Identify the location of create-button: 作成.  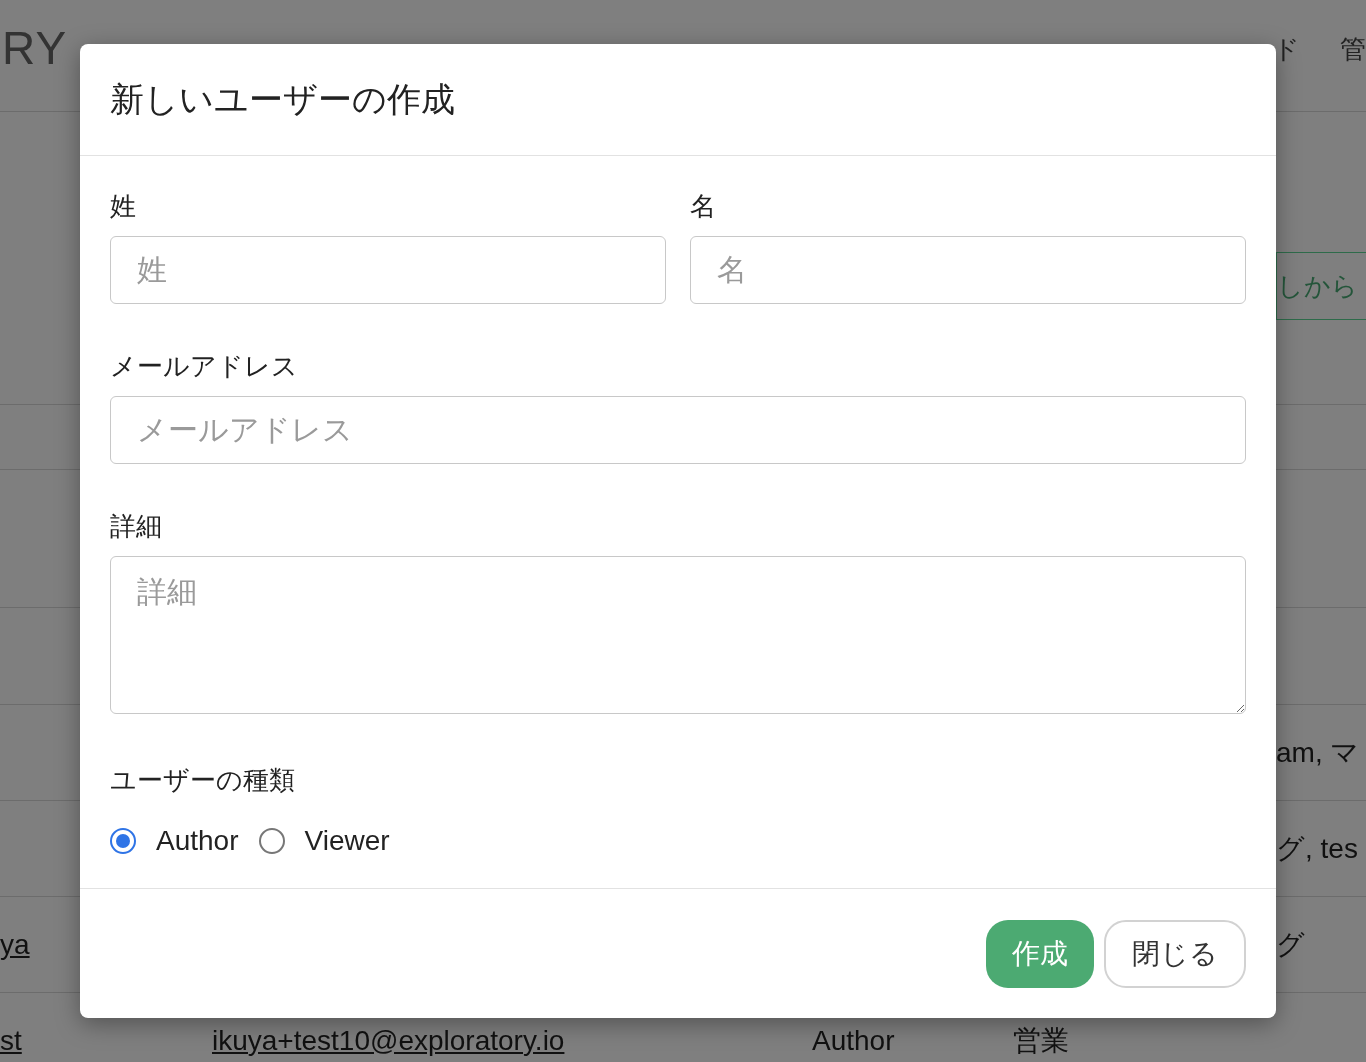
(1040, 953).